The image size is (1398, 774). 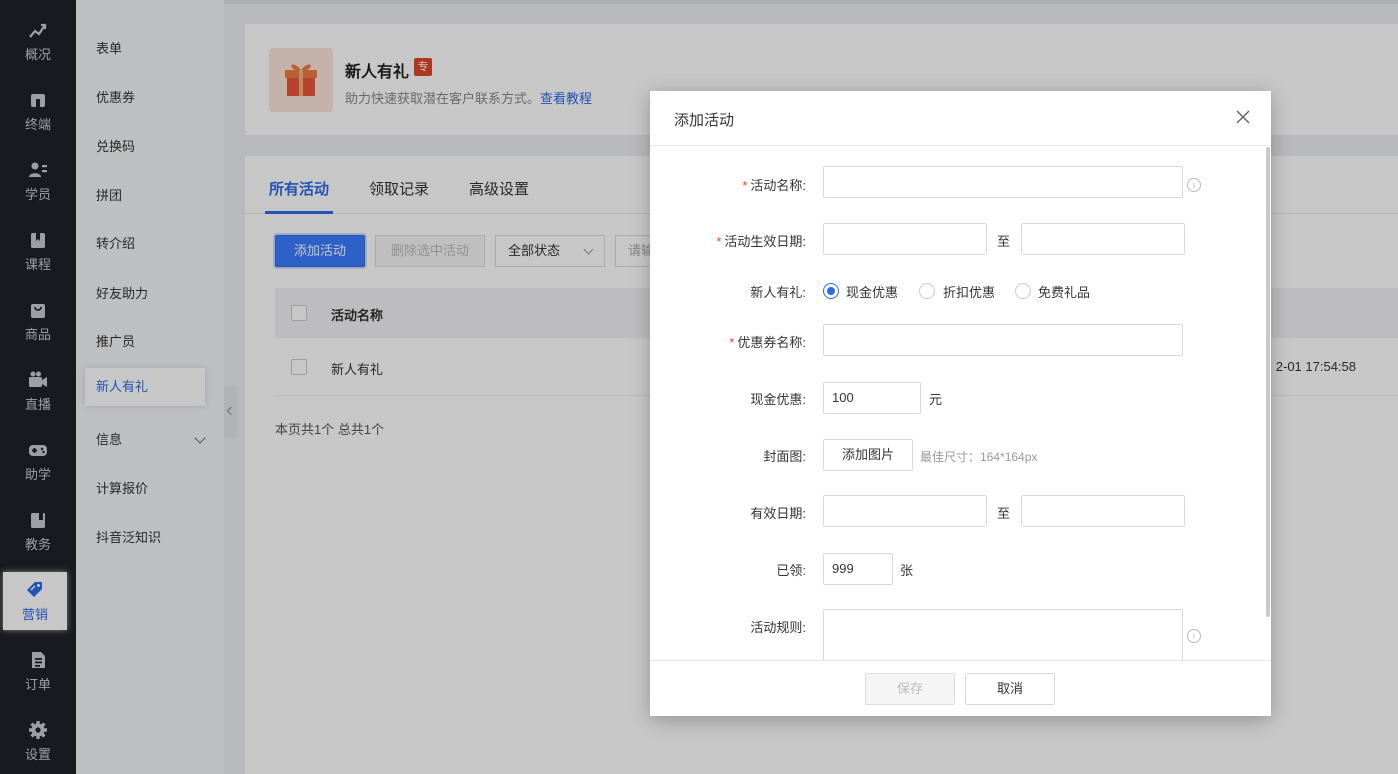 What do you see at coordinates (778, 185) in the screenshot?
I see `activity-name-label-text: 活动名称:` at bounding box center [778, 185].